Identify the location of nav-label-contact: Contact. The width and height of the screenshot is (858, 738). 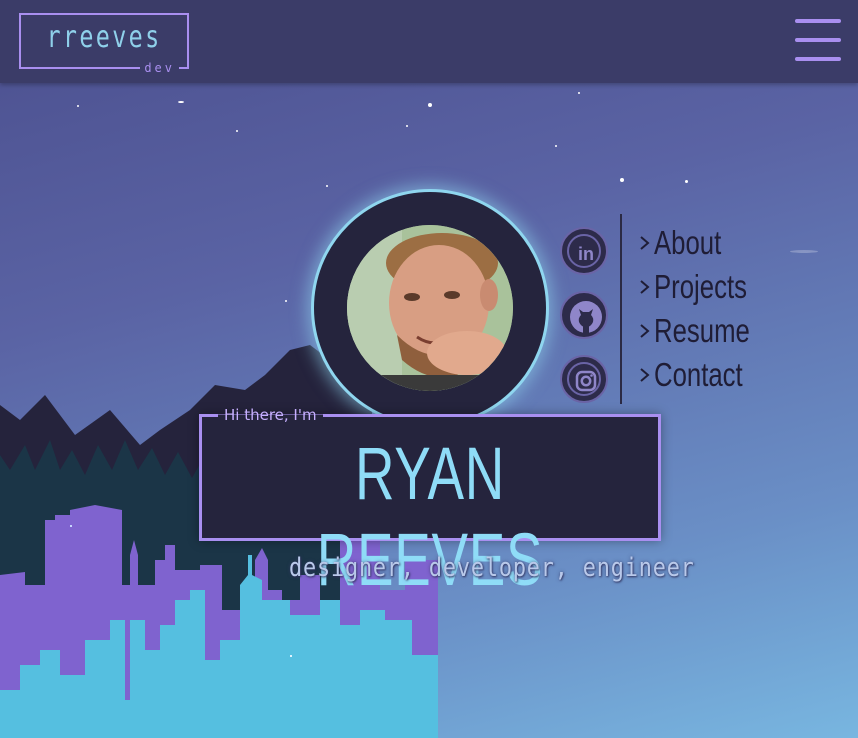
(698, 374).